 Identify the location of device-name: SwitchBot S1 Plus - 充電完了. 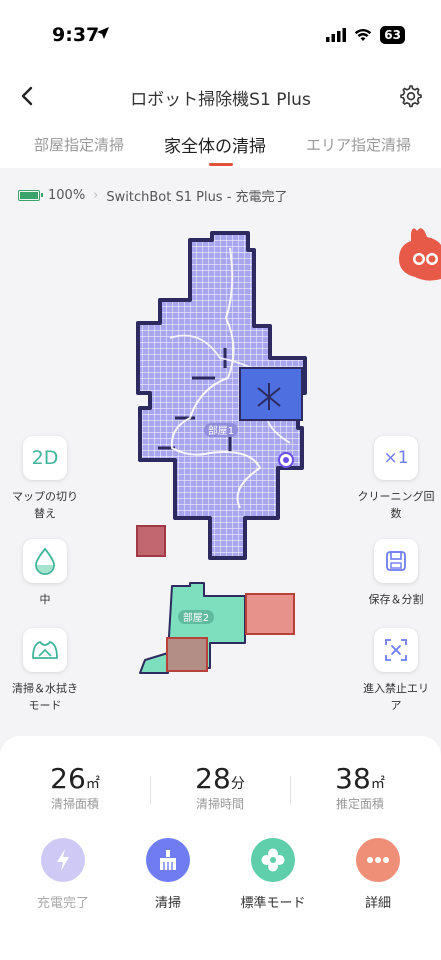
(197, 197).